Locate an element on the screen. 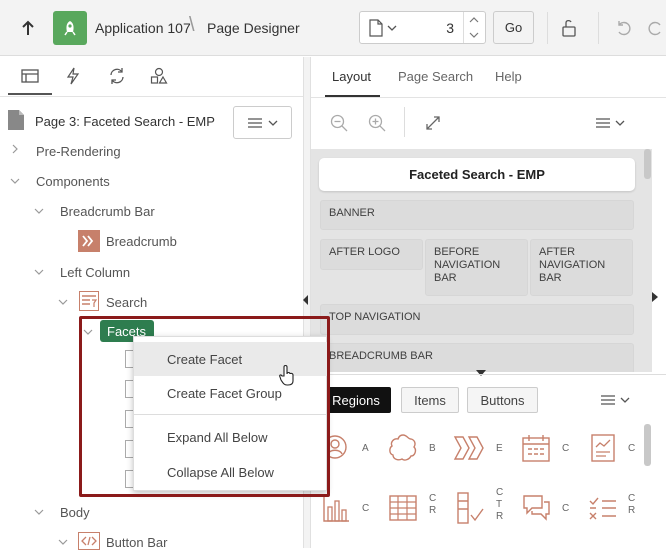 Image resolution: width=666 pixels, height=554 pixels. tree-node-label: Button Bar is located at coordinates (137, 542).